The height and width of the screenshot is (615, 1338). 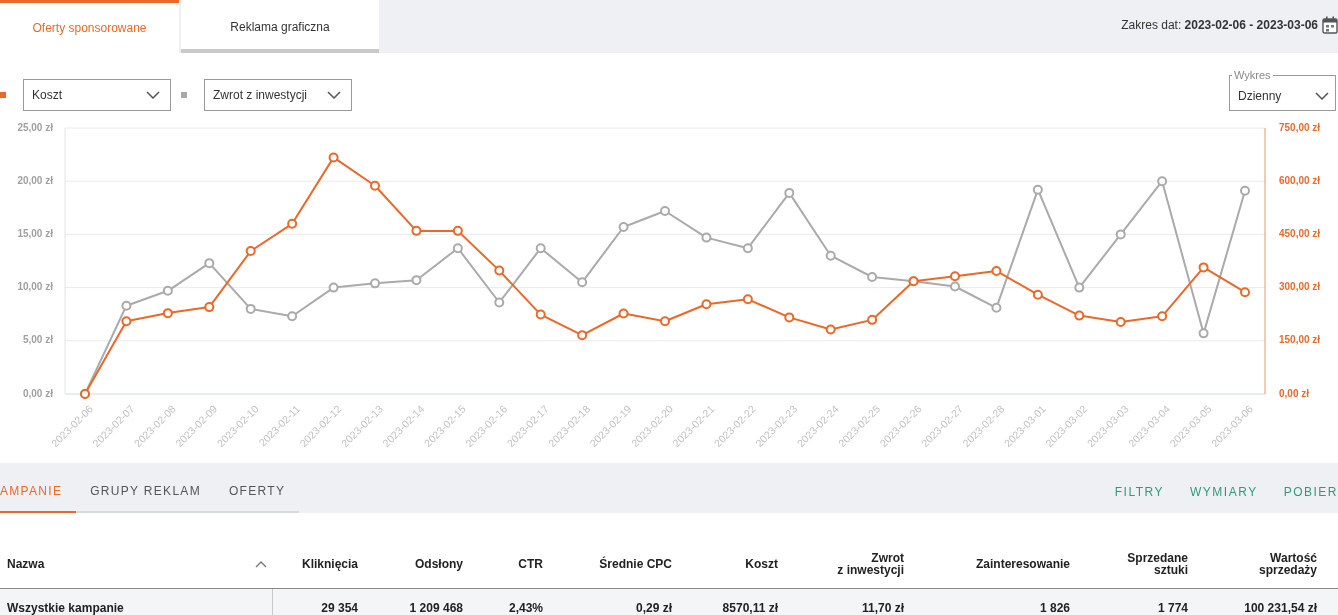 I want to click on axis-label: 600,00 zł, so click(x=1300, y=180).